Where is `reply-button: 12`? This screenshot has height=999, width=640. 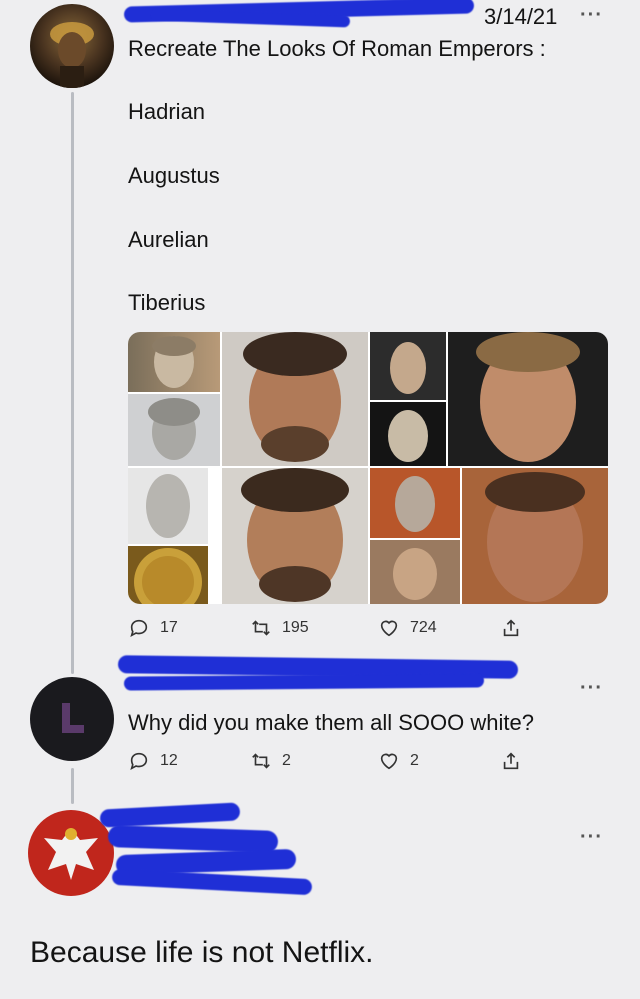
reply-button: 12 is located at coordinates (153, 761).